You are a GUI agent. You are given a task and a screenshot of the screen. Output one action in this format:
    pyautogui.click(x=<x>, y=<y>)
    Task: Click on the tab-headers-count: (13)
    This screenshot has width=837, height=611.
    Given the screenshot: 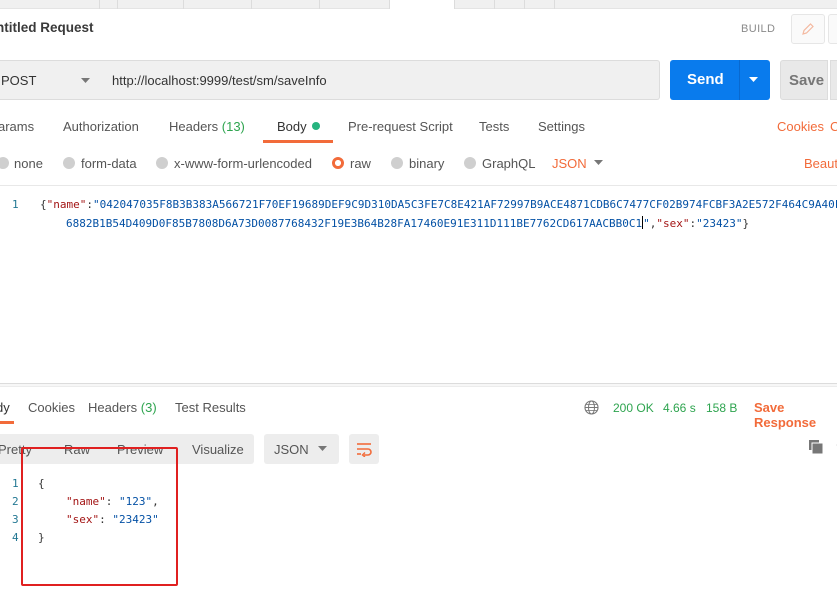 What is the action you would take?
    pyautogui.click(x=233, y=126)
    